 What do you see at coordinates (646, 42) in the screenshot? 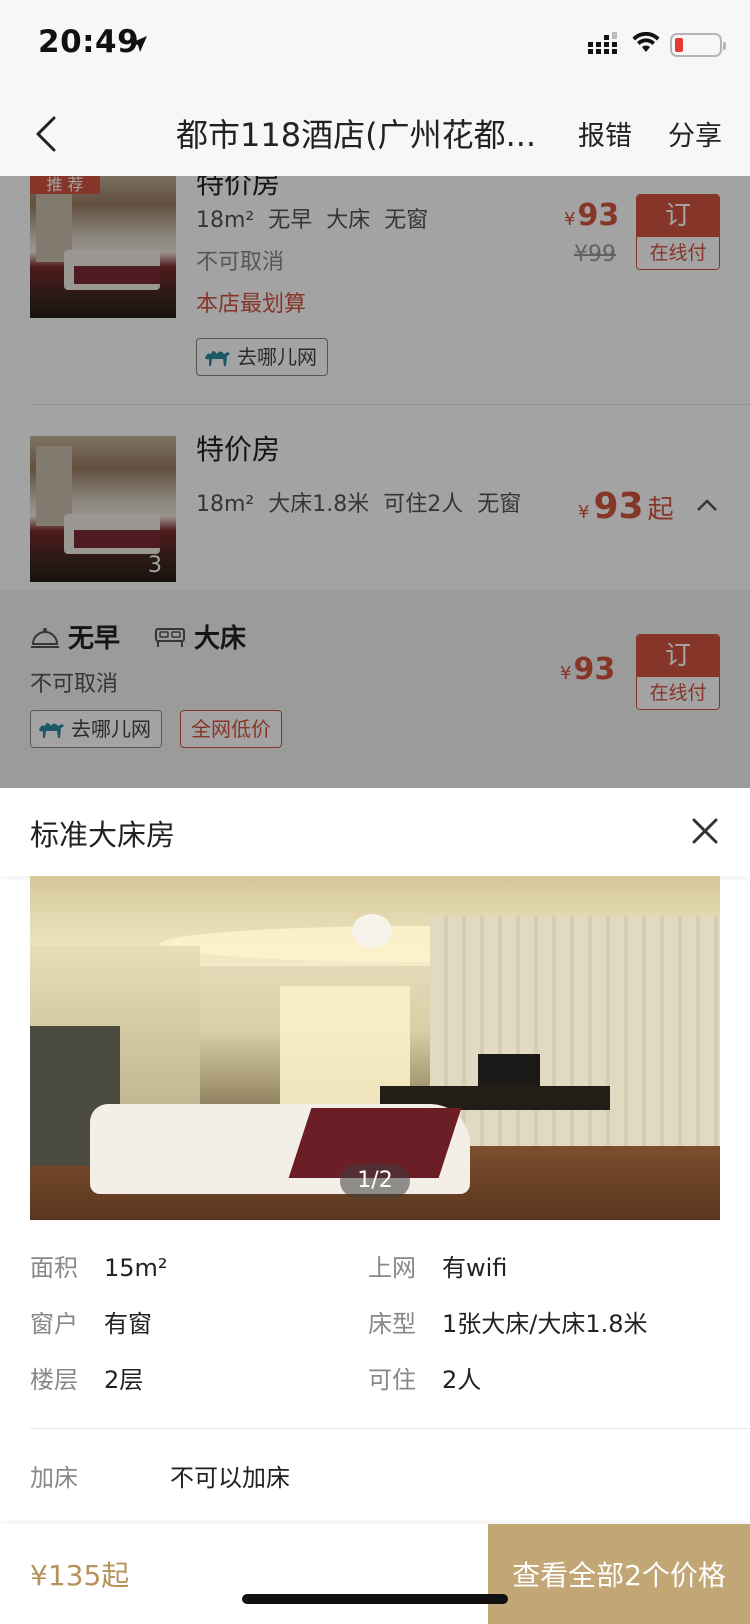
I see `wifi-icon` at bounding box center [646, 42].